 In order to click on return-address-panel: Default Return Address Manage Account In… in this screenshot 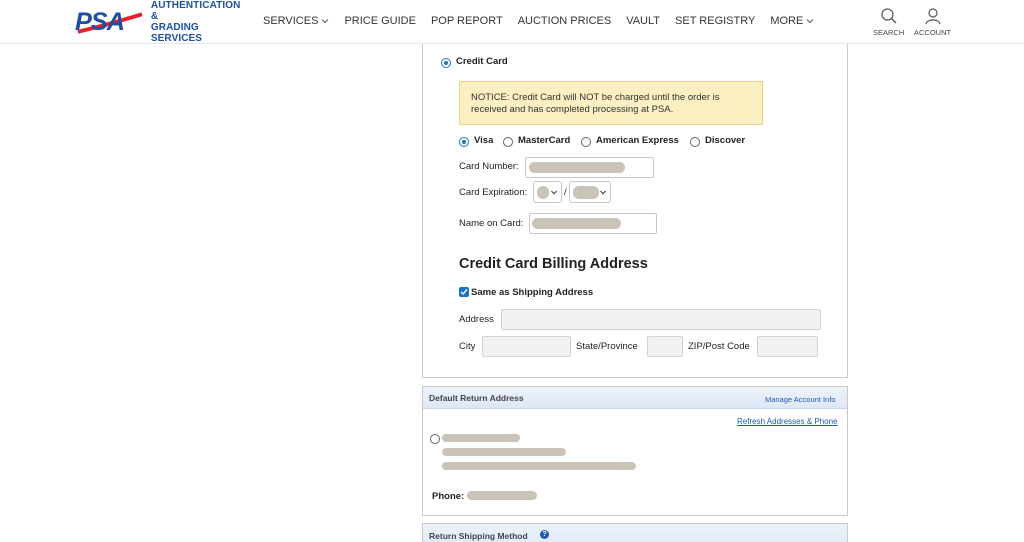, I will do `click(635, 451)`.